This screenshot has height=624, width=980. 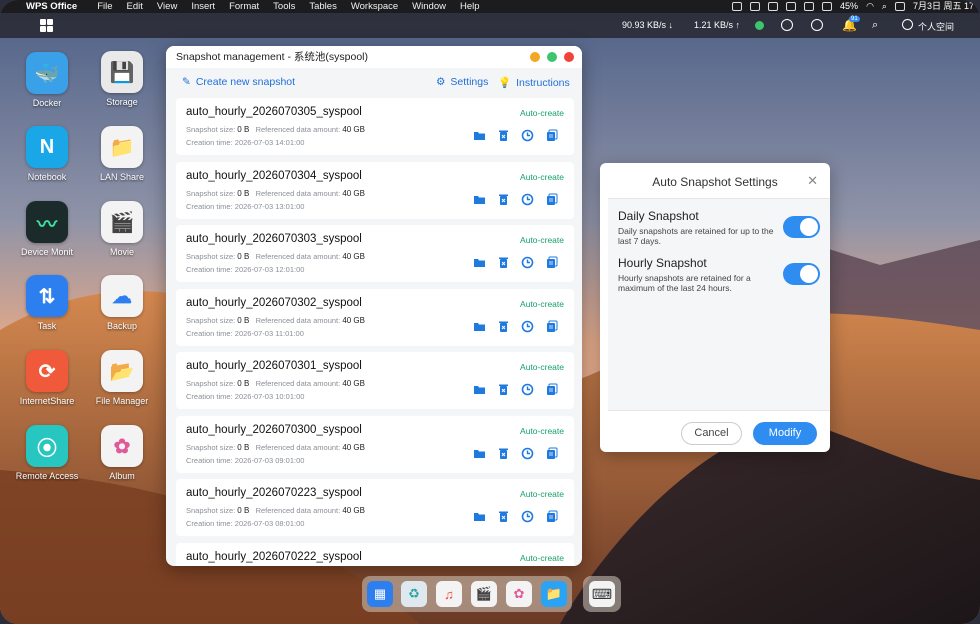 What do you see at coordinates (122, 453) in the screenshot?
I see `desktop-icon-album: ✿ Album` at bounding box center [122, 453].